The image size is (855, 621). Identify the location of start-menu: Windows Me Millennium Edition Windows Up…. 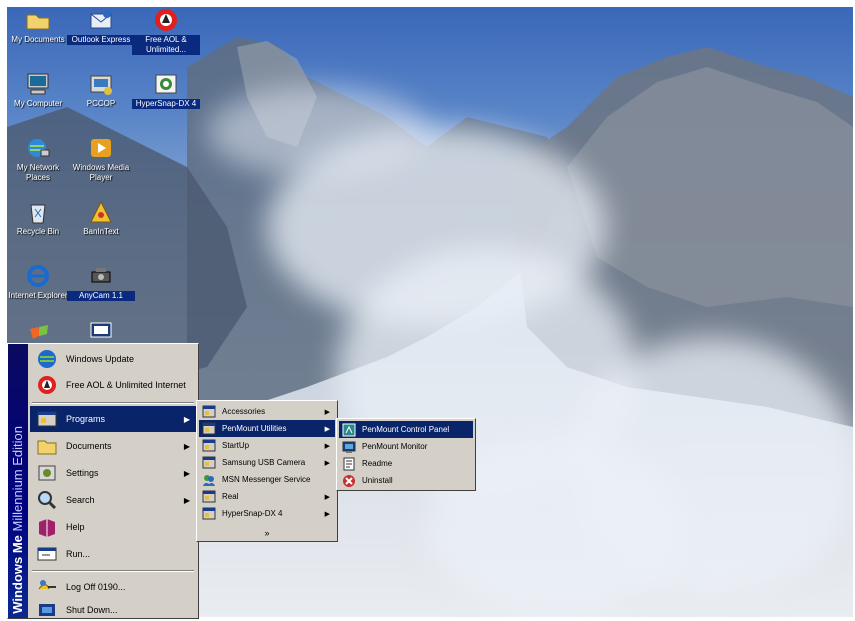
(103, 481).